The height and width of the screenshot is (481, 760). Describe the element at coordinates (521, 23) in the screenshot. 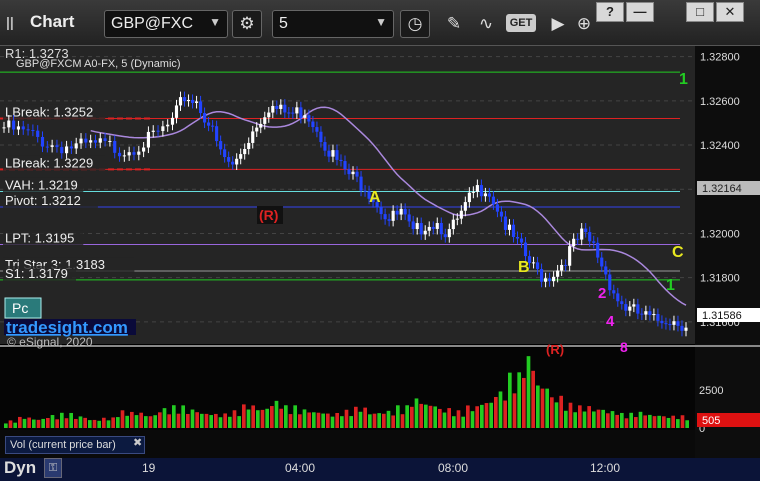

I see `get-button: GET` at that location.